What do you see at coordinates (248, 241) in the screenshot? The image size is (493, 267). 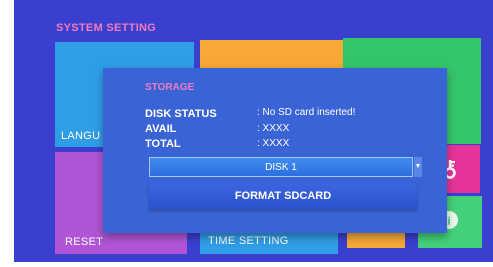 I see `time-setting-tile-label: TIME SETTING` at bounding box center [248, 241].